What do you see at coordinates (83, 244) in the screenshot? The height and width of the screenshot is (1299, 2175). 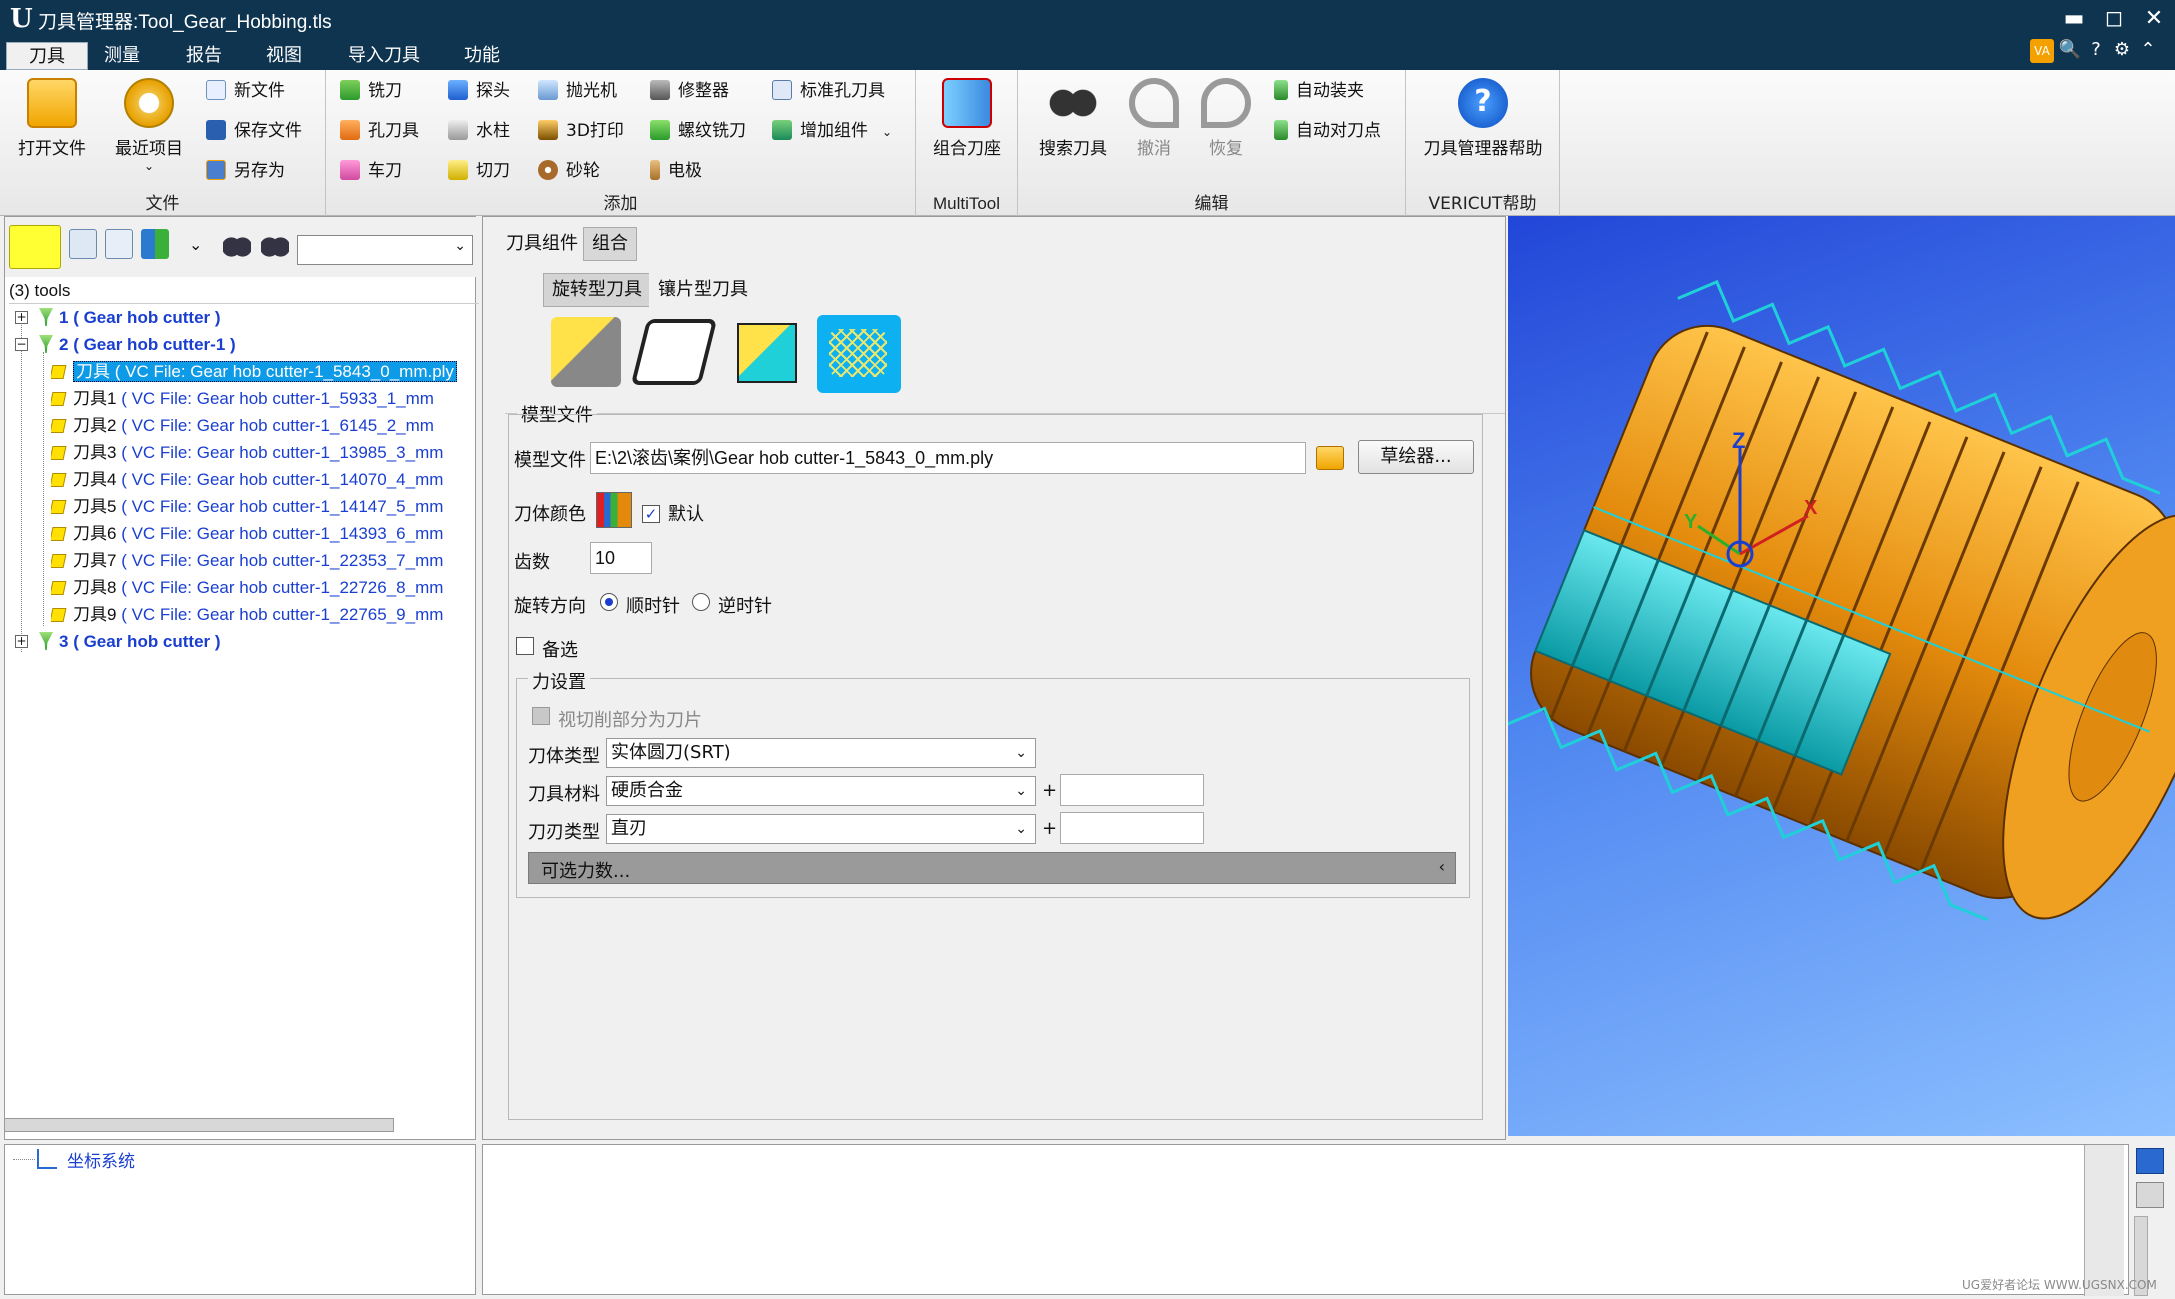 I see `calculator-icon` at bounding box center [83, 244].